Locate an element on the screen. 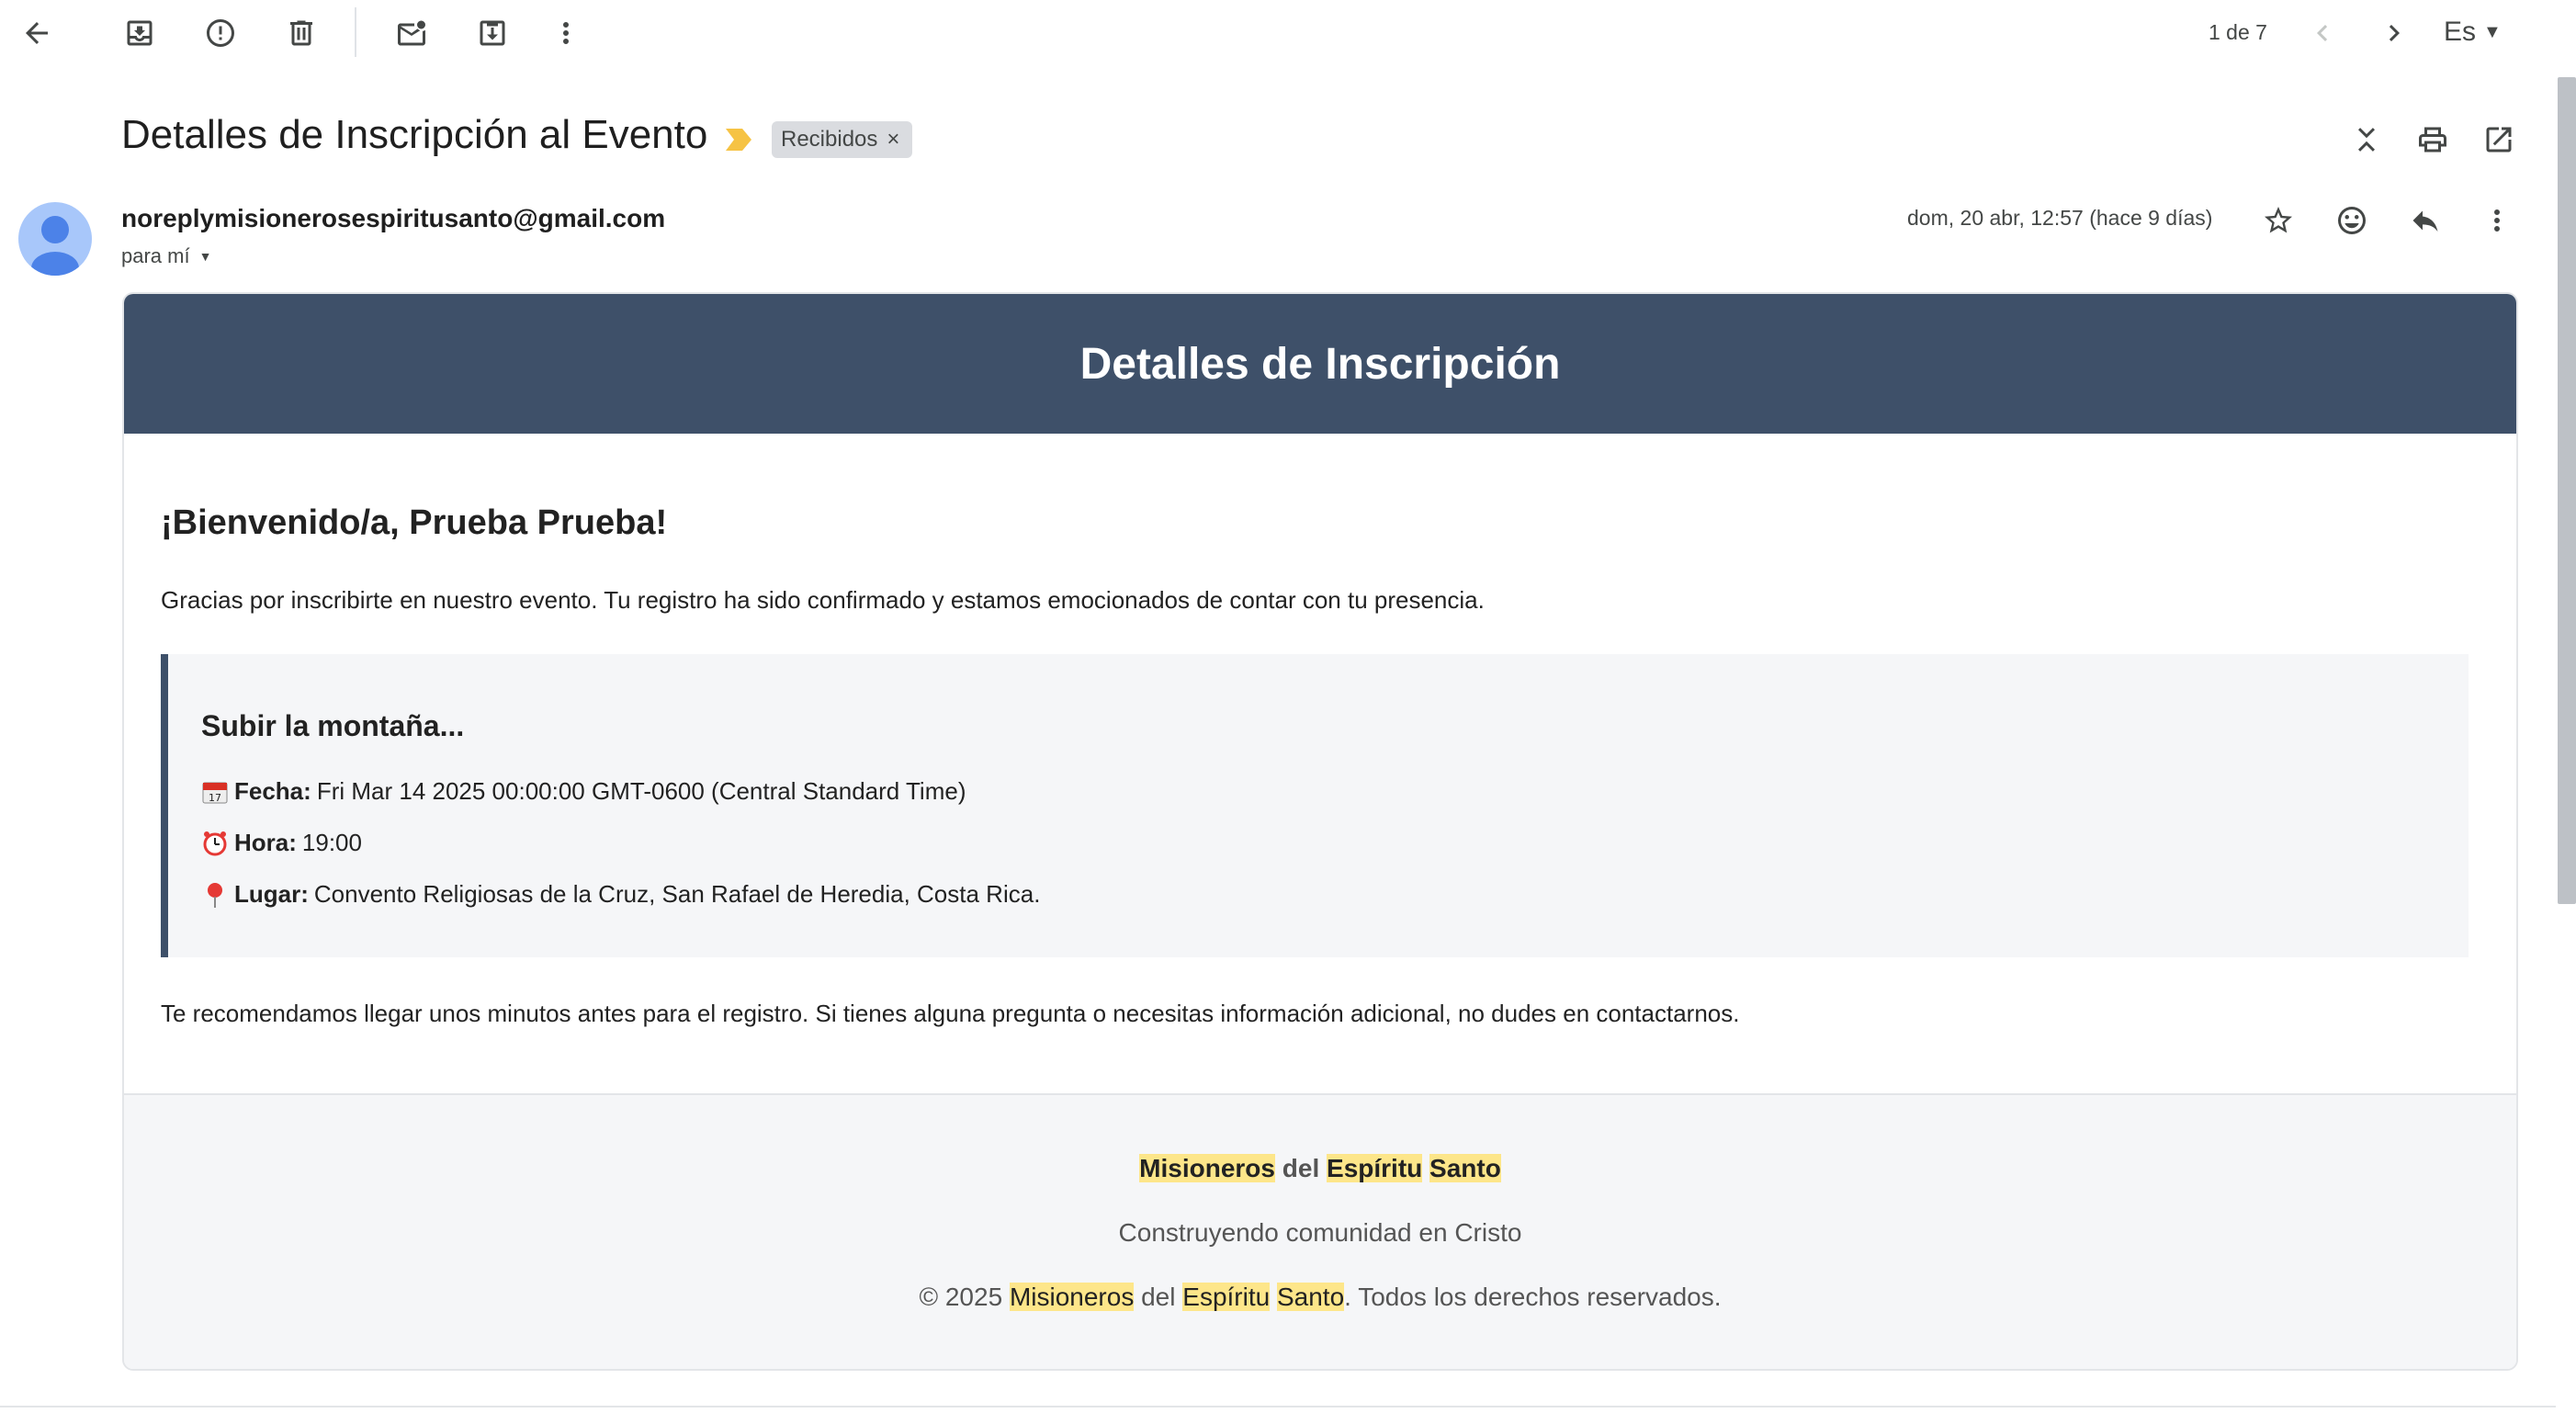 This screenshot has height=1413, width=2576. chevron-left-icon is located at coordinates (2322, 33).